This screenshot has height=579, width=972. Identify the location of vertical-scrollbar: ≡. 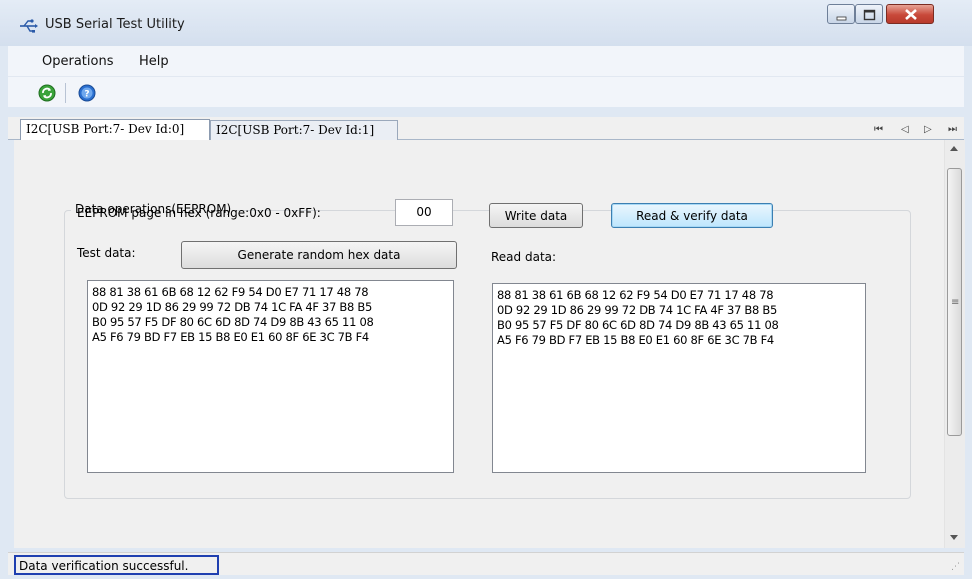
(954, 344).